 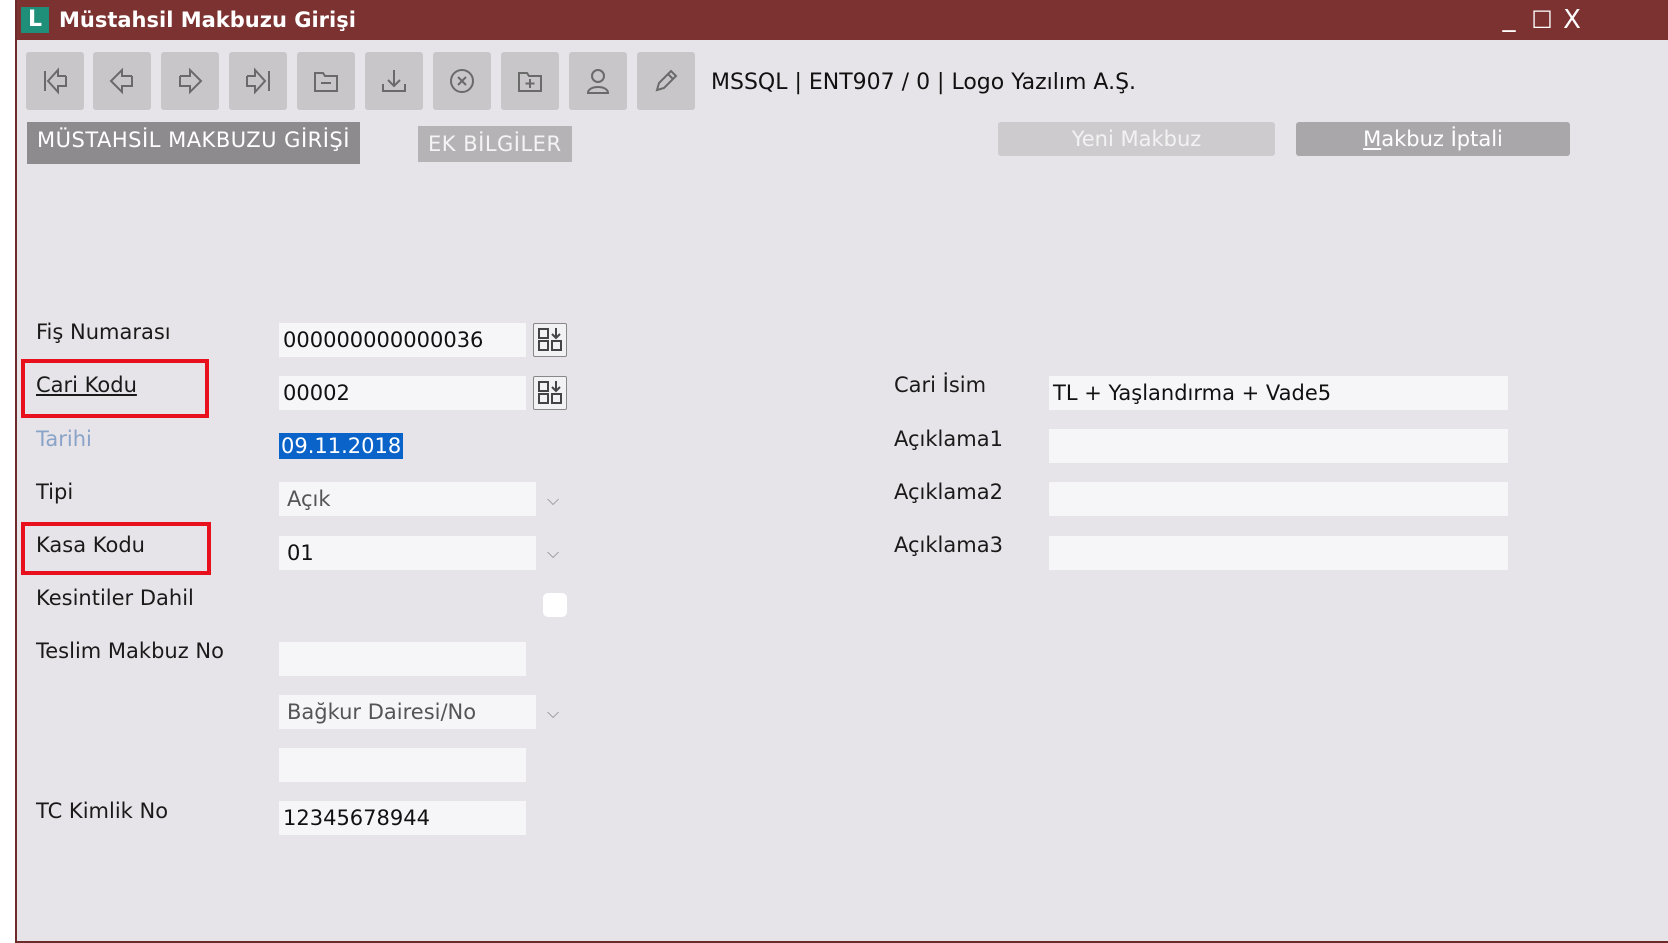 I want to click on cancel-icon, so click(x=462, y=81).